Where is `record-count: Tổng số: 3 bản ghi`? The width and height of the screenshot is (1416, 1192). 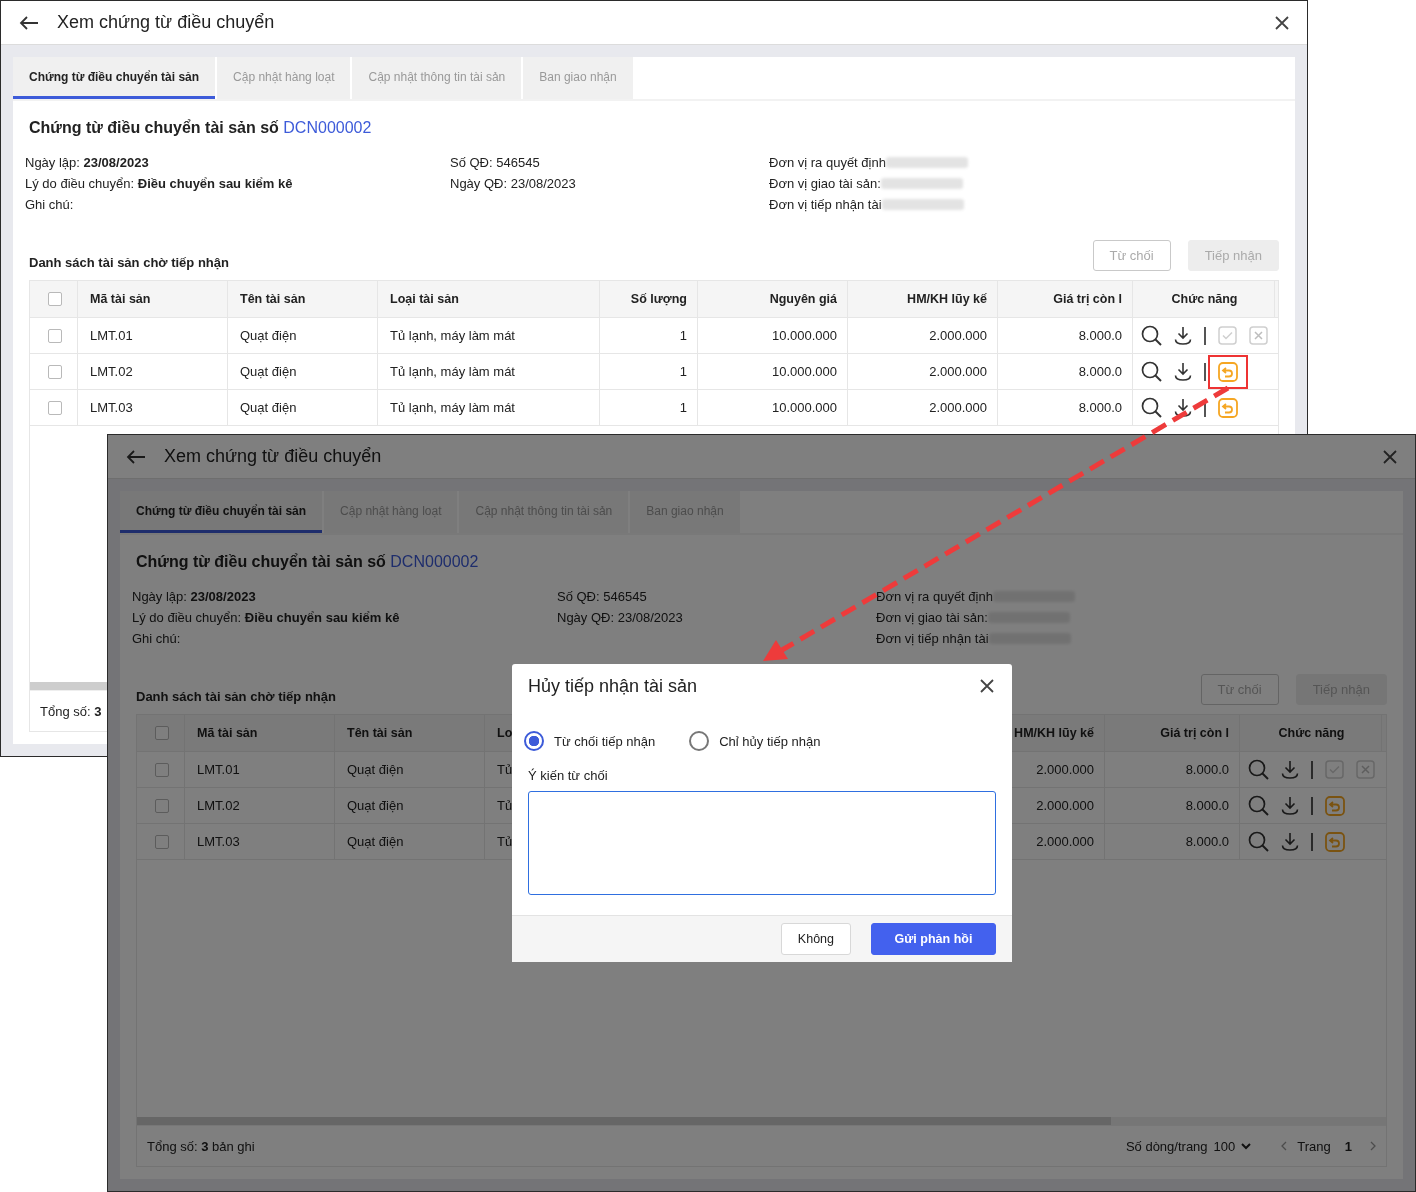 record-count: Tổng số: 3 bản ghi is located at coordinates (201, 1146).